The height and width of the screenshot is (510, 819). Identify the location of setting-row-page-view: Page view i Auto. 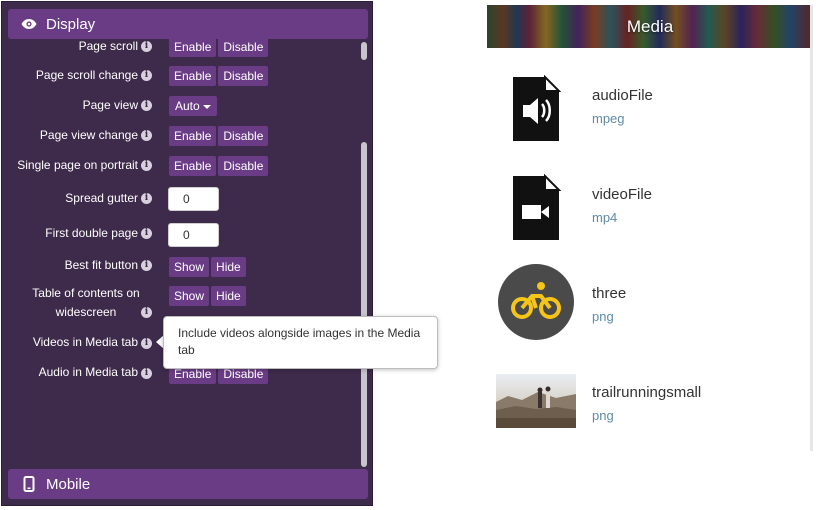
(180, 106).